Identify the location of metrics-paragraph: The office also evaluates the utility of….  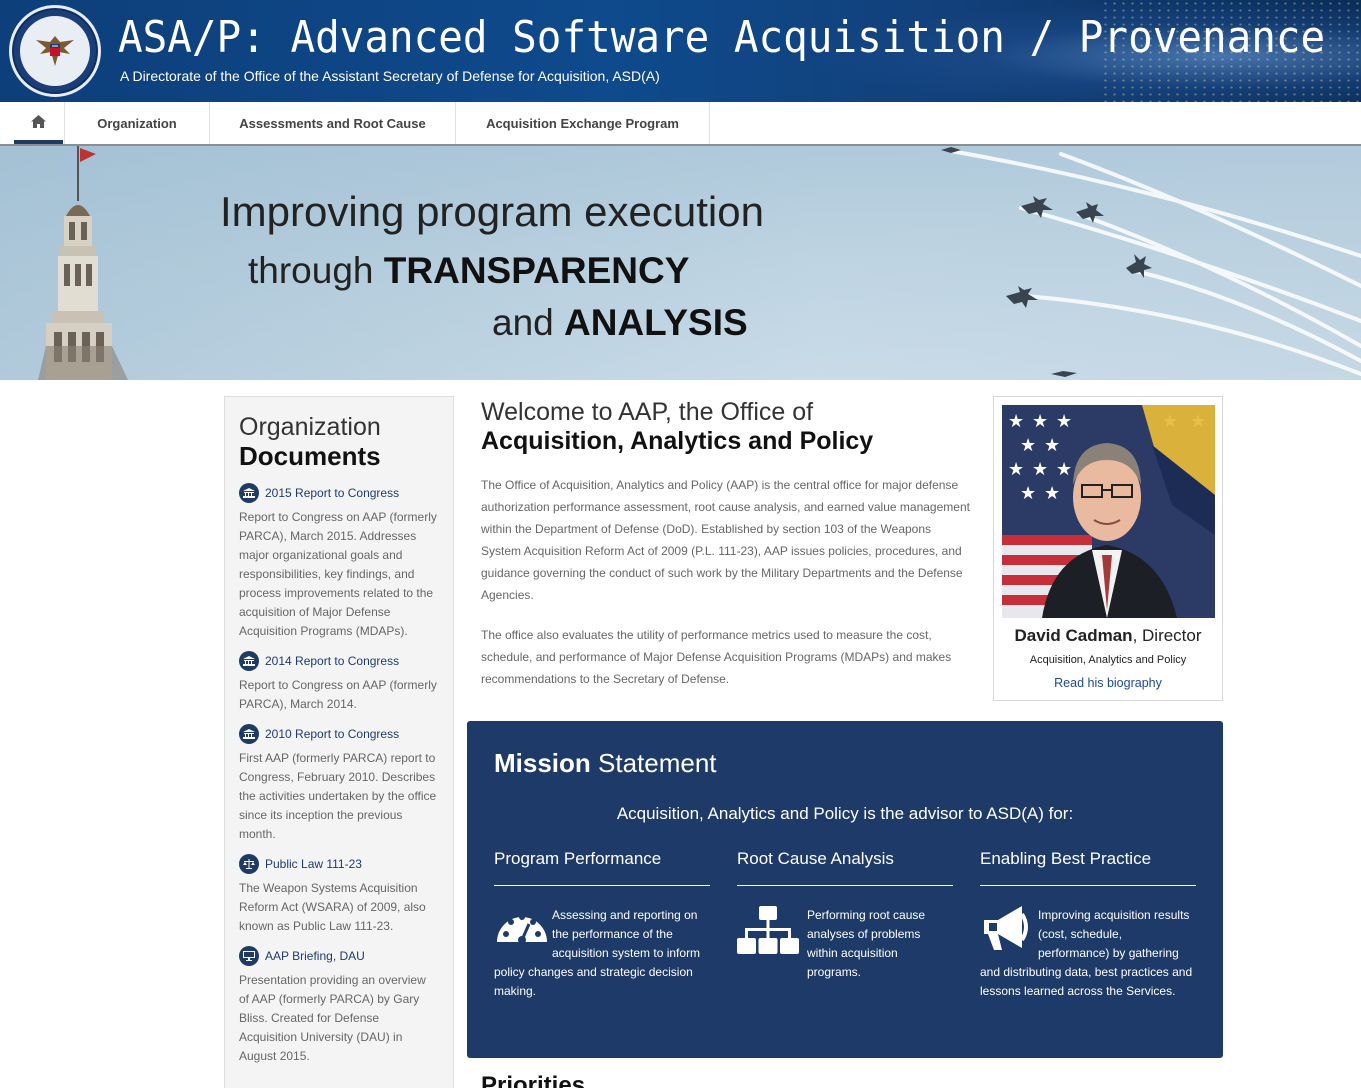
(716, 657).